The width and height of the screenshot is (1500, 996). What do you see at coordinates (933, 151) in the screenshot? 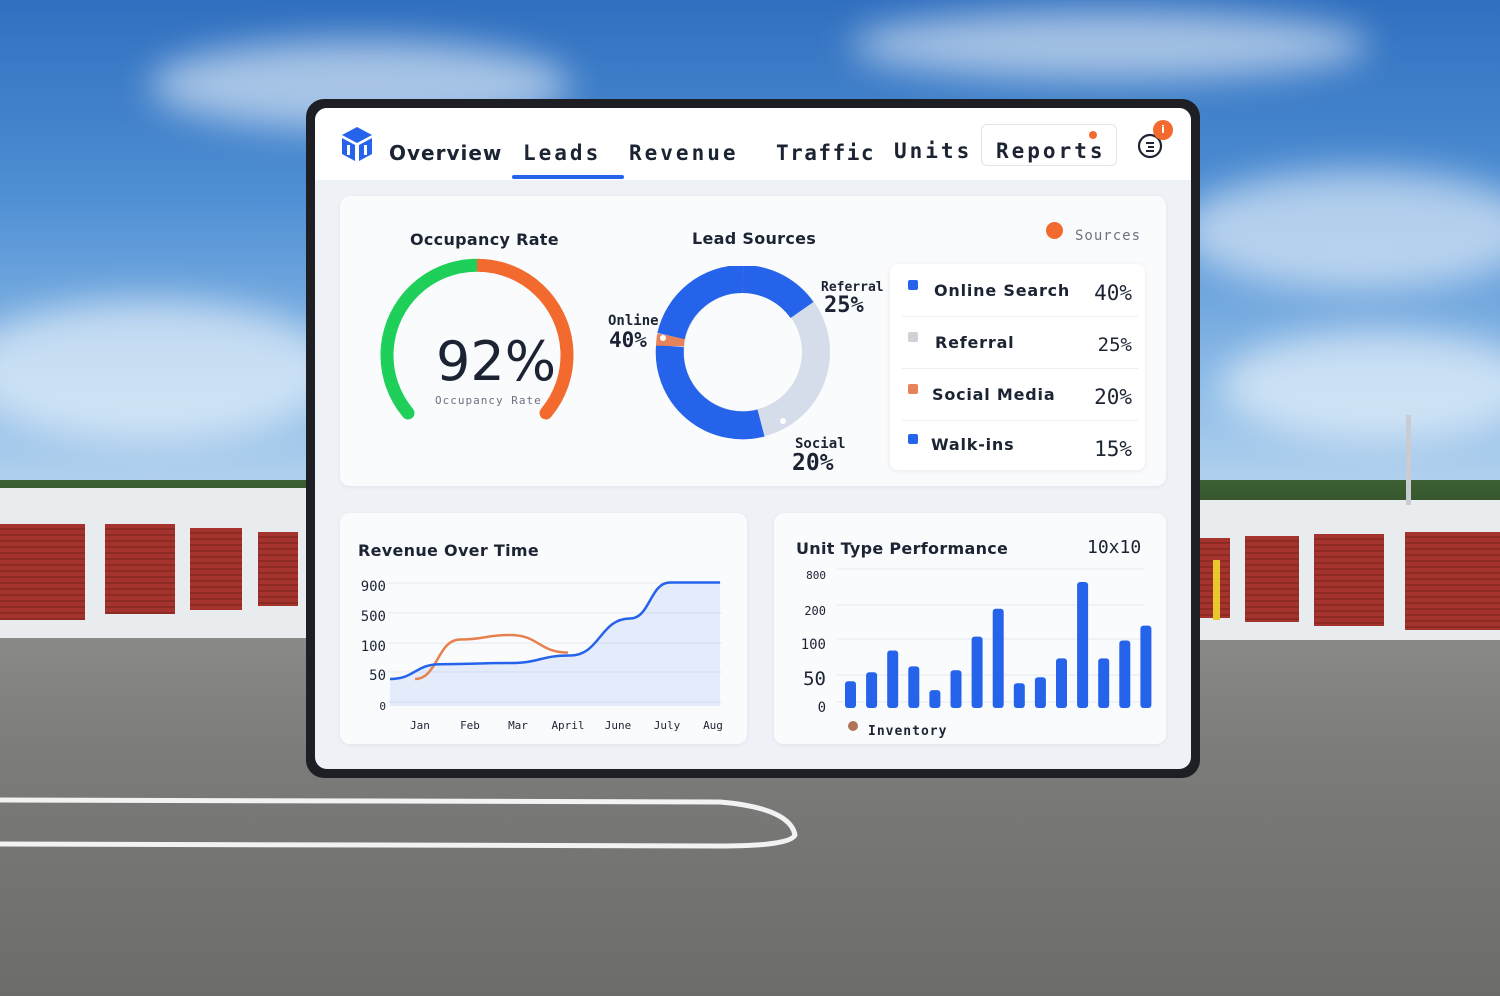
I see `tab-units: Units` at bounding box center [933, 151].